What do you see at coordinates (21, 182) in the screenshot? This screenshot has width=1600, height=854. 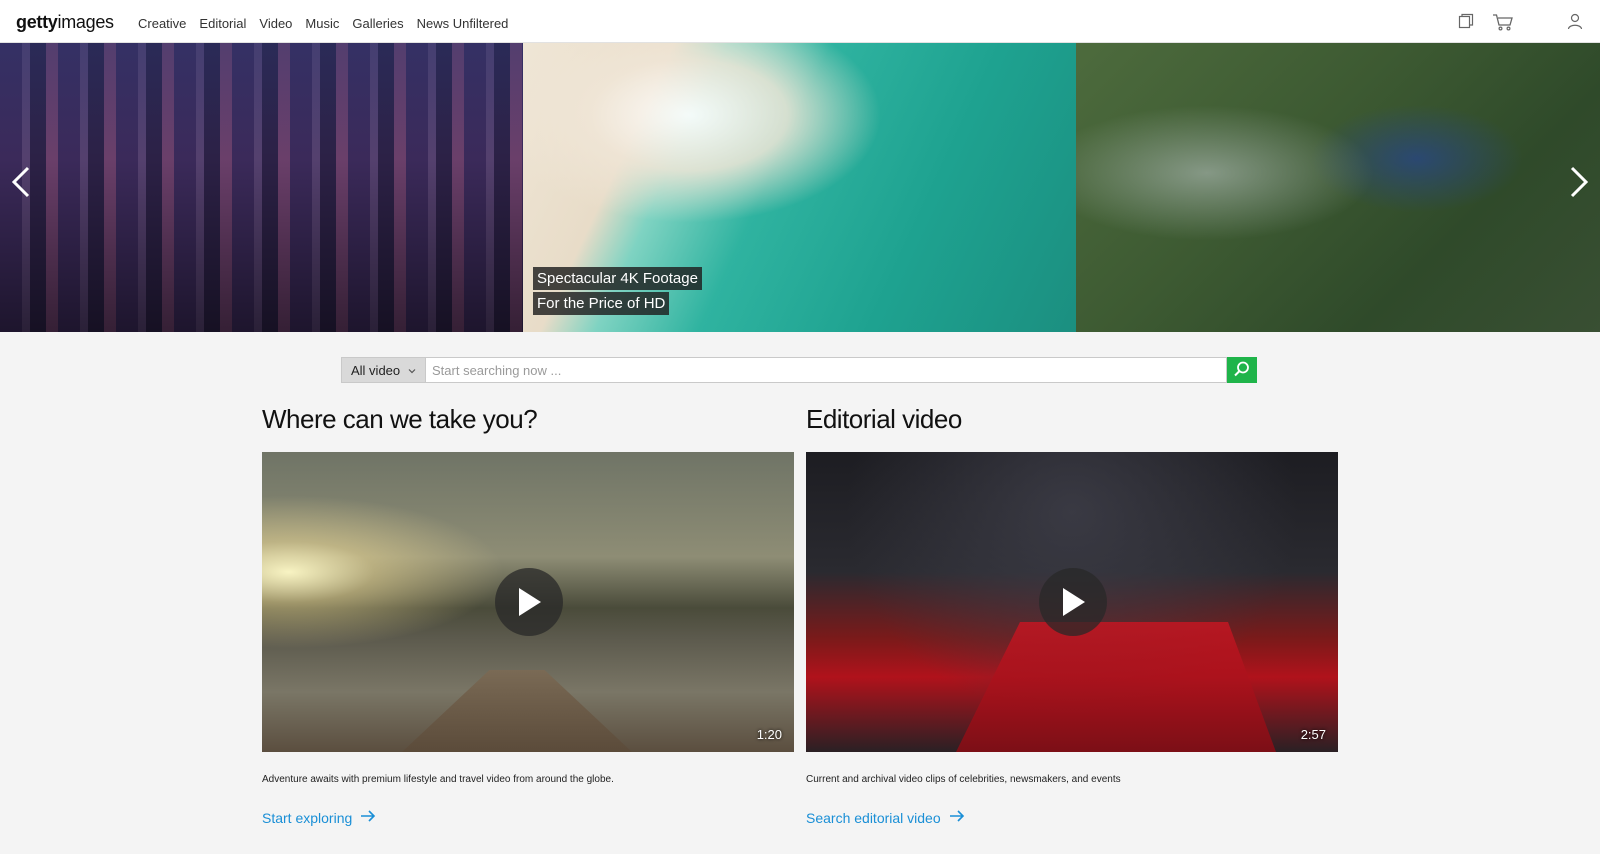 I see `carousel-prev-icon` at bounding box center [21, 182].